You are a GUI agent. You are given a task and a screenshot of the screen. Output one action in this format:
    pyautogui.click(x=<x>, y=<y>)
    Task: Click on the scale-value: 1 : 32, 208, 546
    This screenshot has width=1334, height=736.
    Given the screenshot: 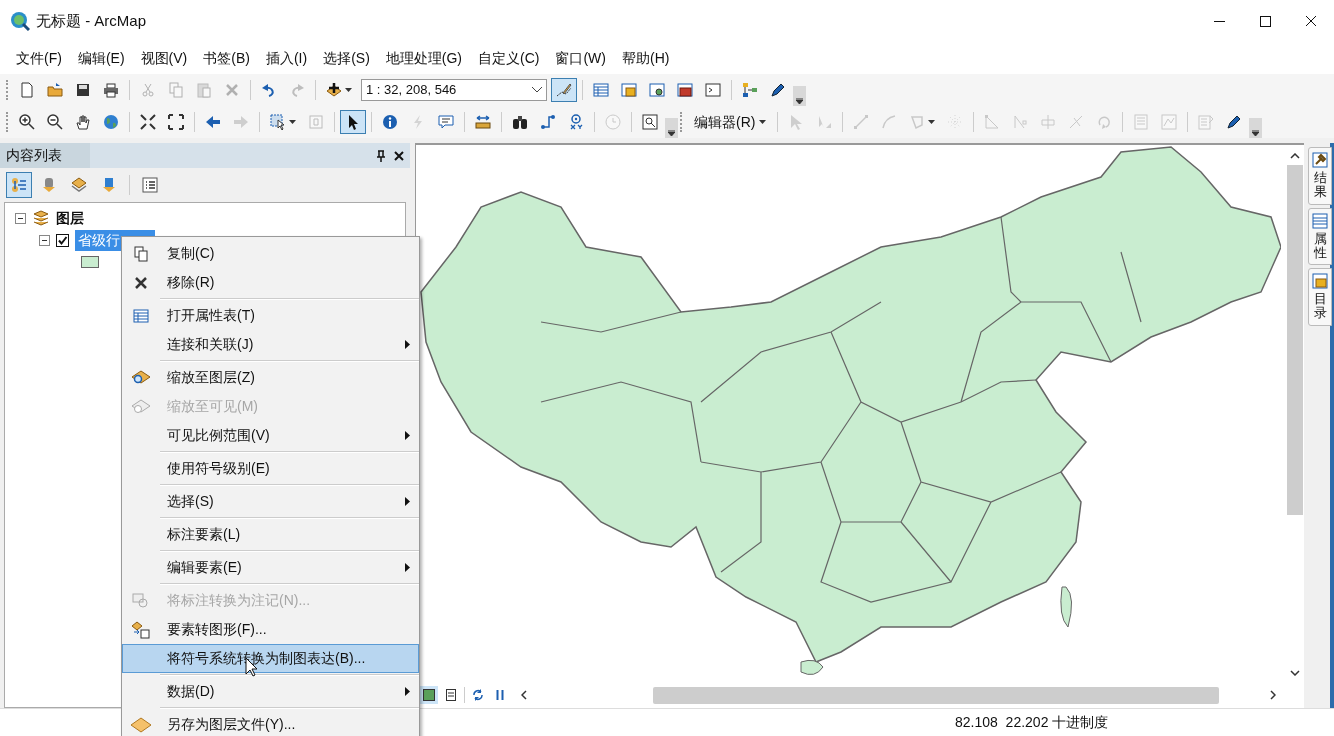 What is the action you would take?
    pyautogui.click(x=411, y=90)
    